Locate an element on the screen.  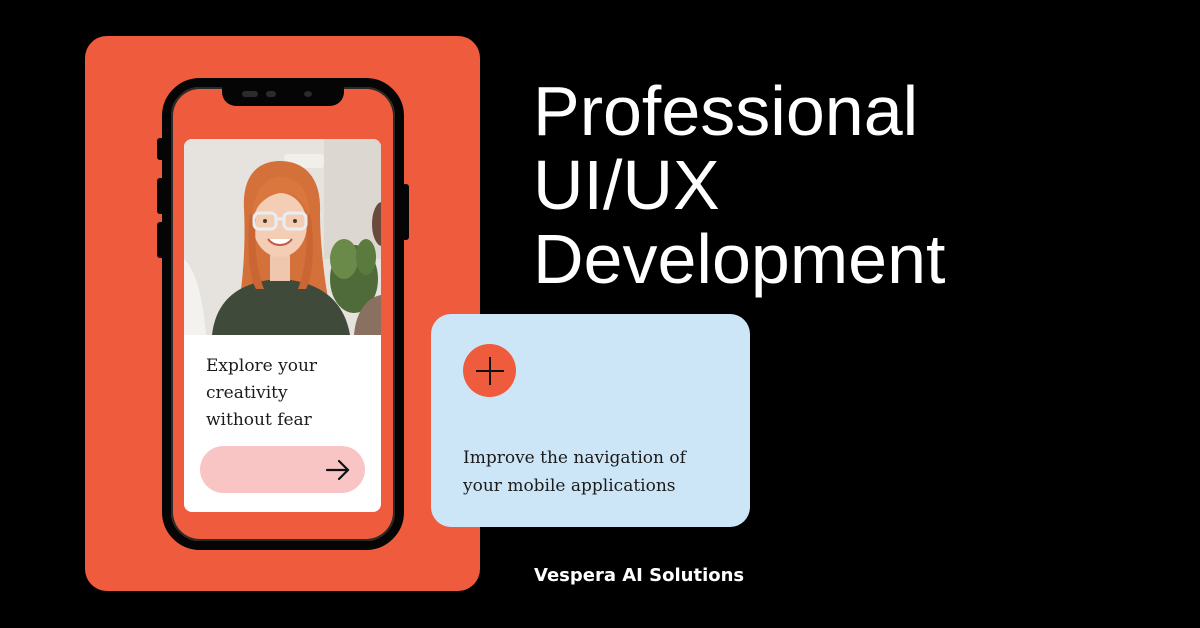
info-text-line: Improve the navigation of is located at coordinates (574, 458).